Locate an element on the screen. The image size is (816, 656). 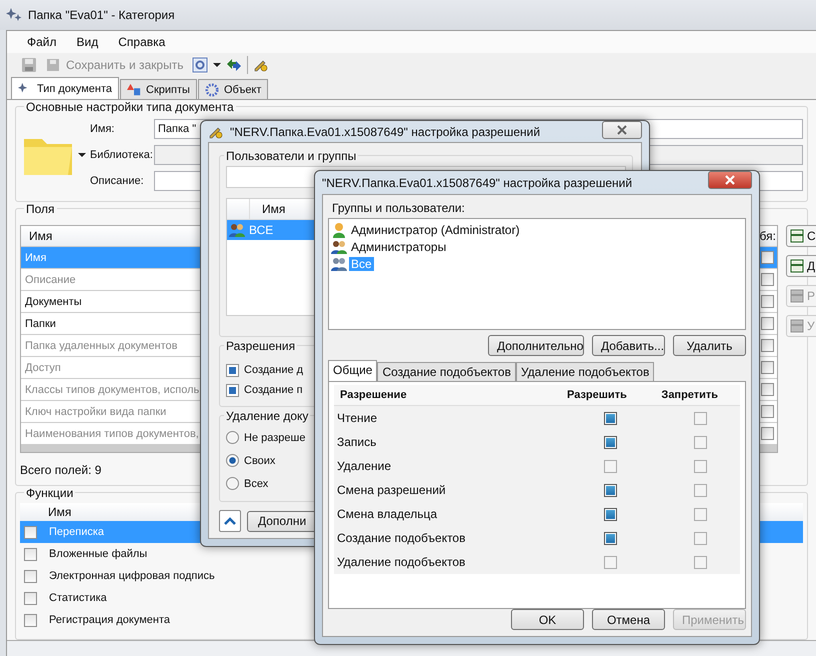
table-cell-text: Вложенные файлы is located at coordinates (98, 554).